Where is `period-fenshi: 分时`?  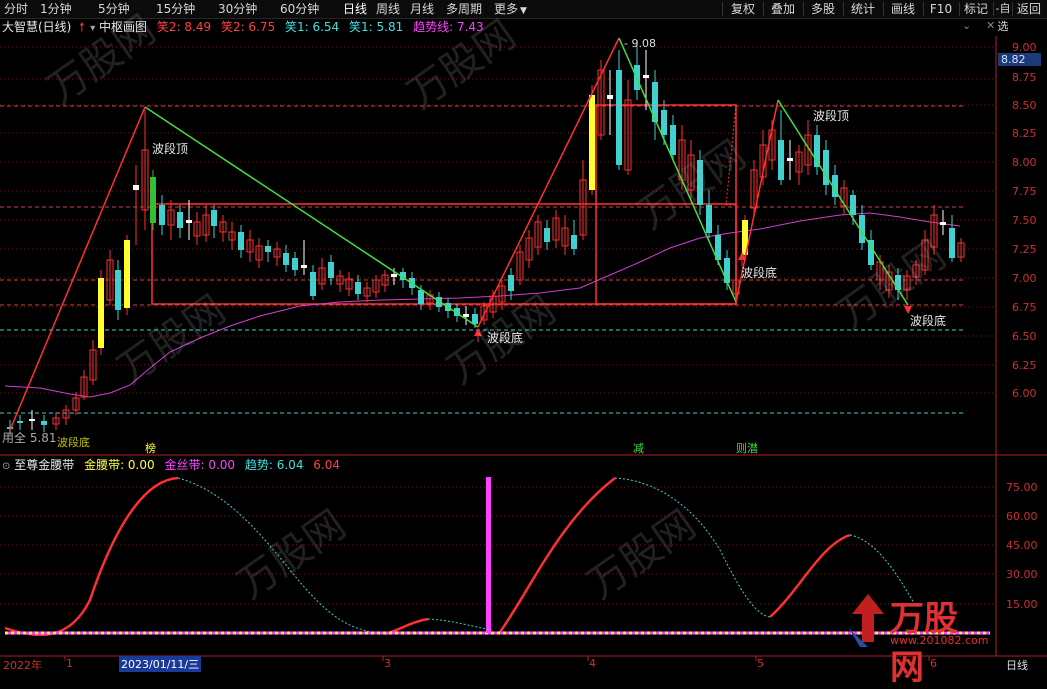
period-fenshi: 分时 is located at coordinates (16, 9).